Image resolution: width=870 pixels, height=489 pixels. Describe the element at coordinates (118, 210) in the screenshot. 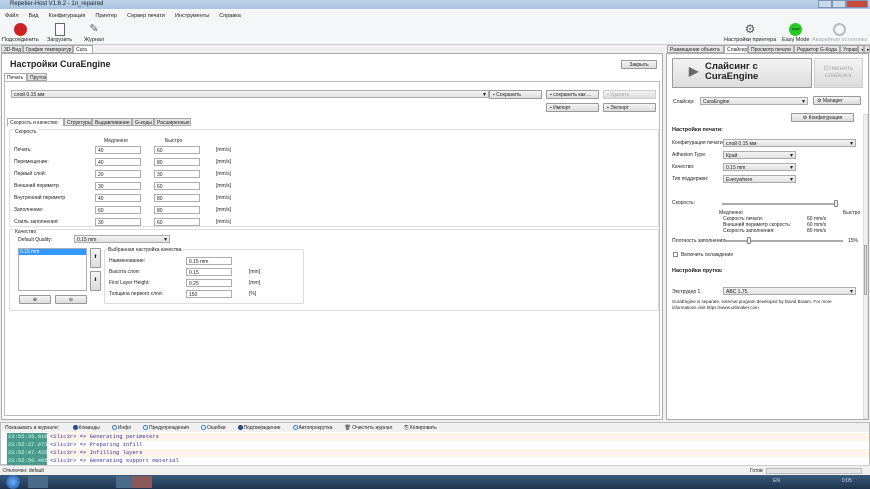

I see `speed-slow-input: 60` at that location.